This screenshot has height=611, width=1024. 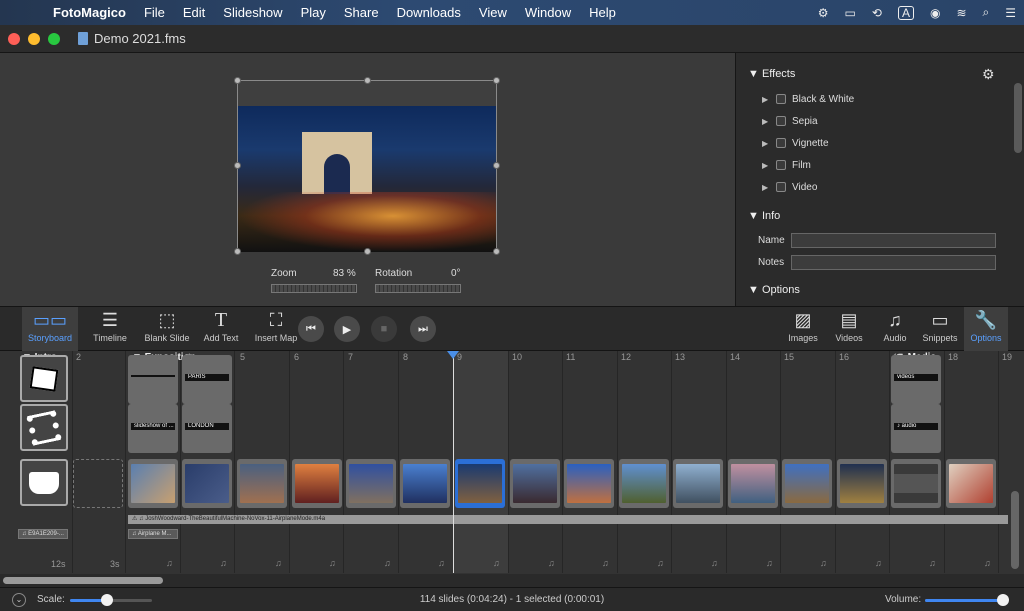 What do you see at coordinates (361, 12) in the screenshot?
I see `menu-share: Share` at bounding box center [361, 12].